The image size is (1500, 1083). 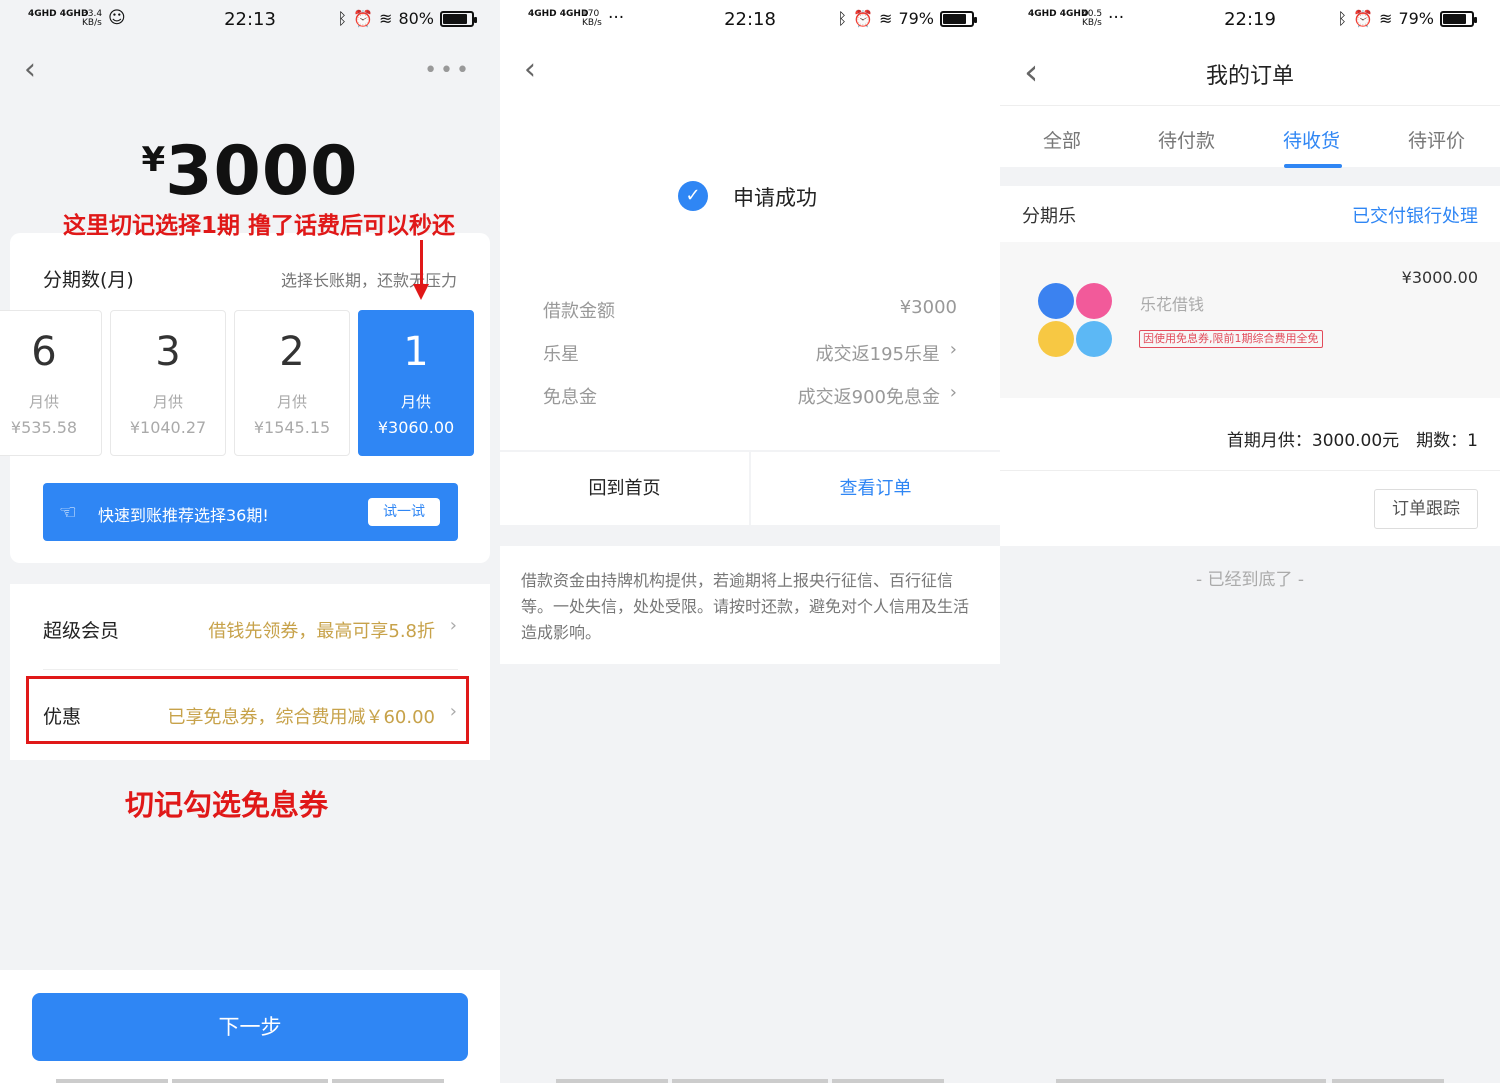 What do you see at coordinates (183, 515) in the screenshot?
I see `promo-text: 快速到账推荐选择36期!` at bounding box center [183, 515].